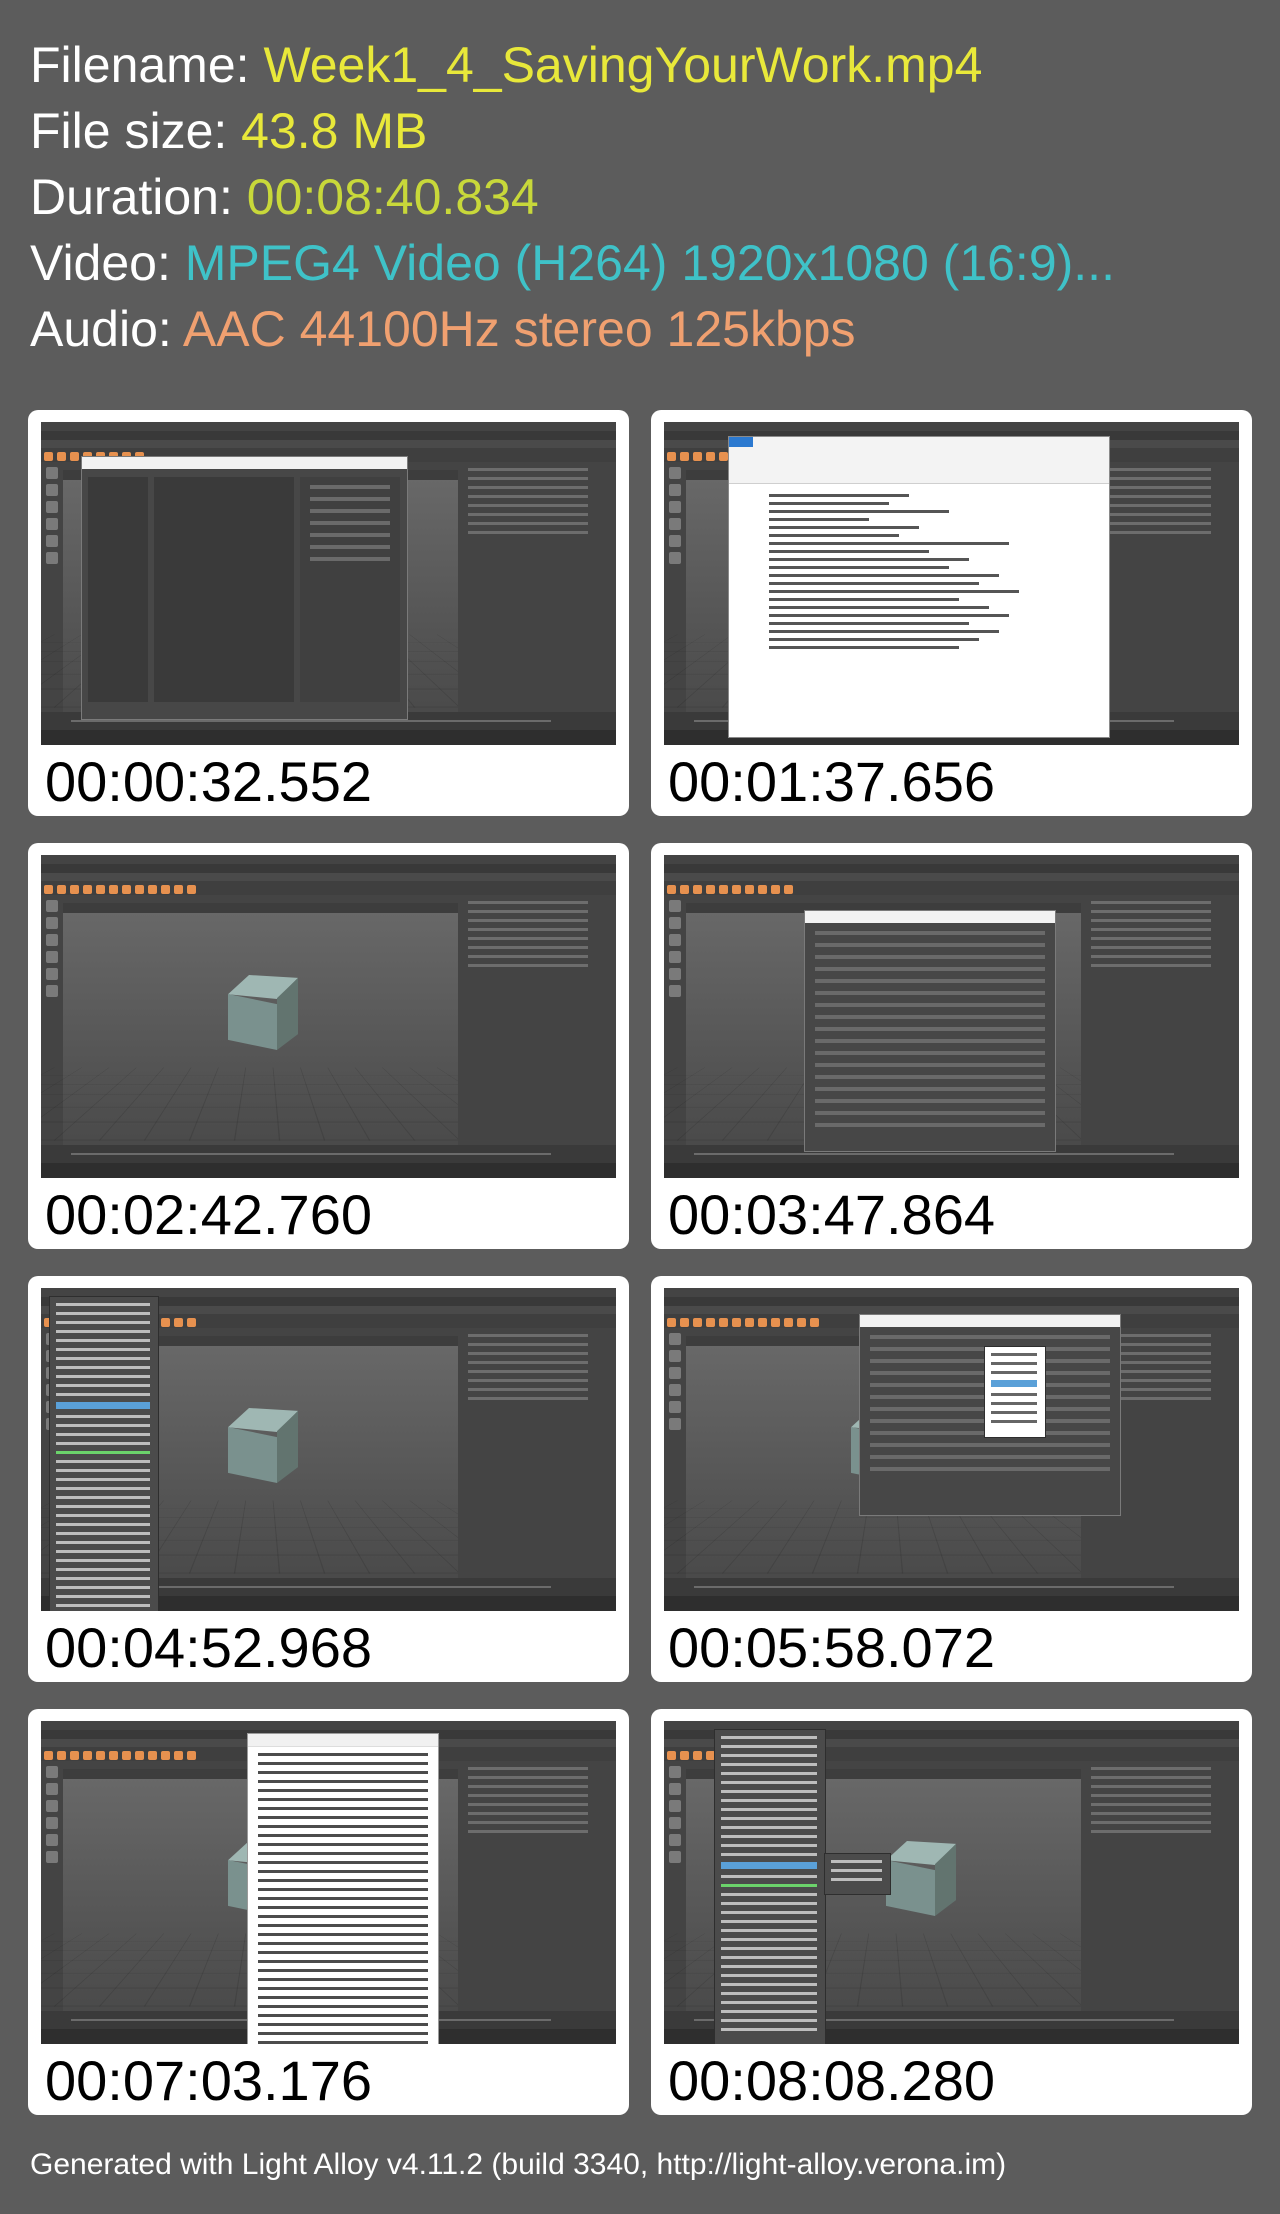 The height and width of the screenshot is (2214, 1280). What do you see at coordinates (519, 329) in the screenshot?
I see `audio-value: AAC 44100Hz stereo 125kbps` at bounding box center [519, 329].